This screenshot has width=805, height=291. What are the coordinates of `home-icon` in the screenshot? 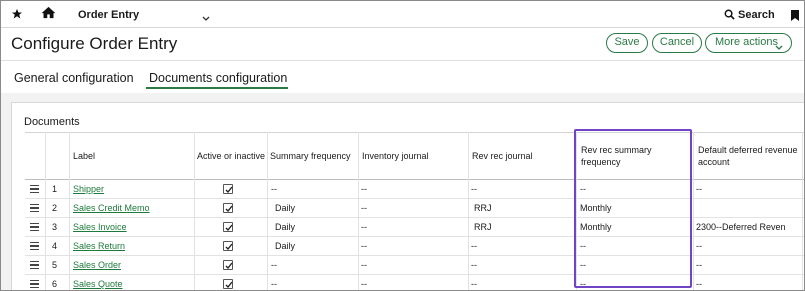 It's located at (48, 15).